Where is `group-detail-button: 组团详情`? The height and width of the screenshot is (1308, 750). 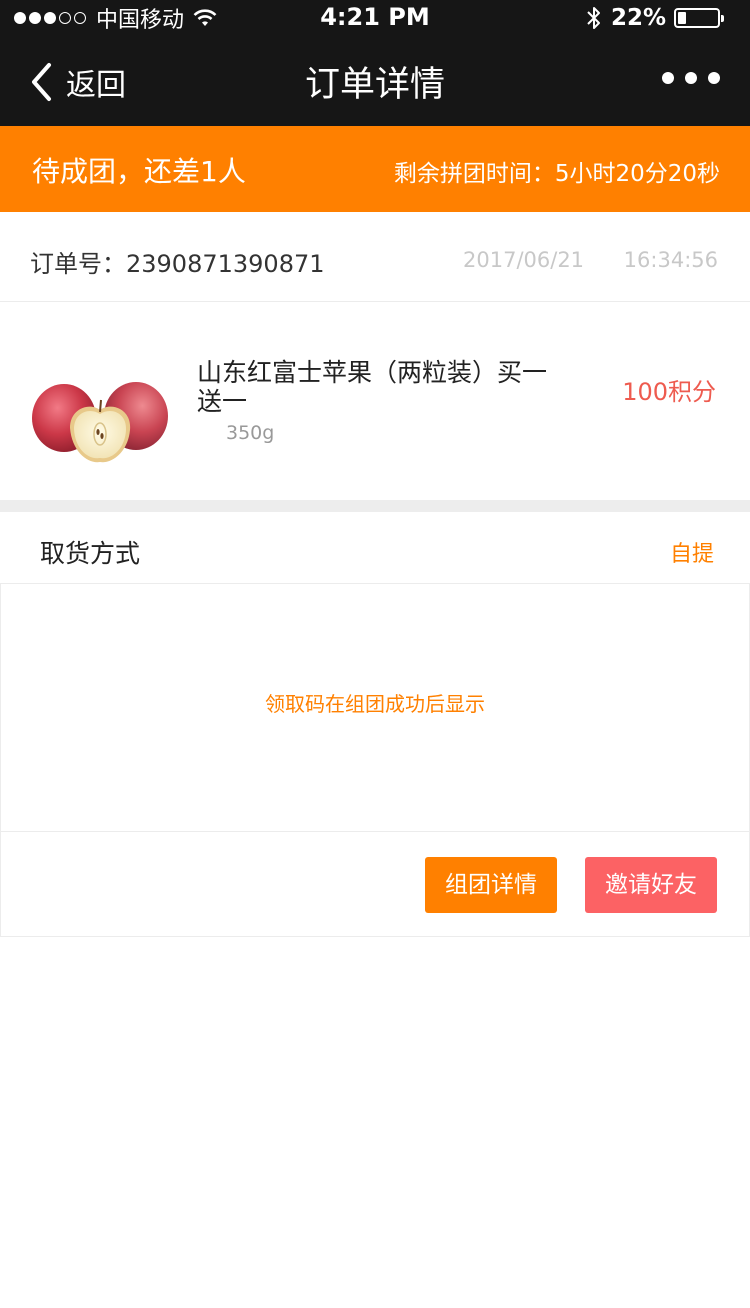
group-detail-button: 组团详情 is located at coordinates (491, 885).